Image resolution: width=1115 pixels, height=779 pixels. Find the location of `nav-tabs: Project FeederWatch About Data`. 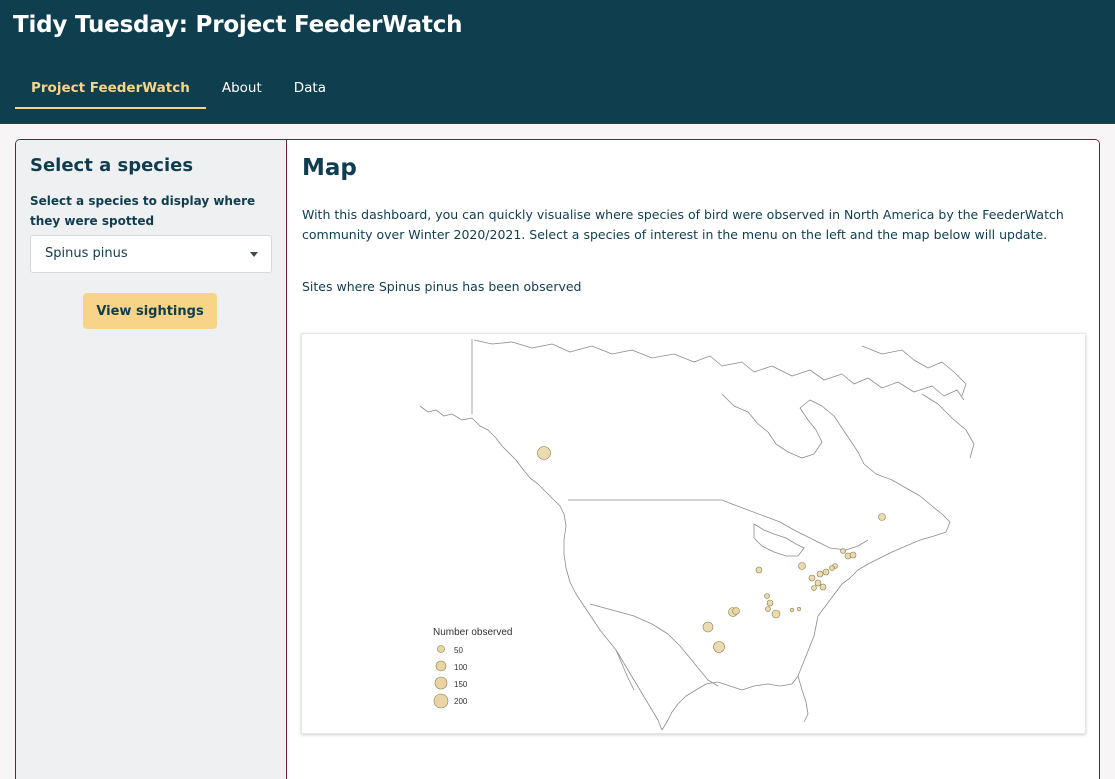

nav-tabs: Project FeederWatch About Data is located at coordinates (178, 89).